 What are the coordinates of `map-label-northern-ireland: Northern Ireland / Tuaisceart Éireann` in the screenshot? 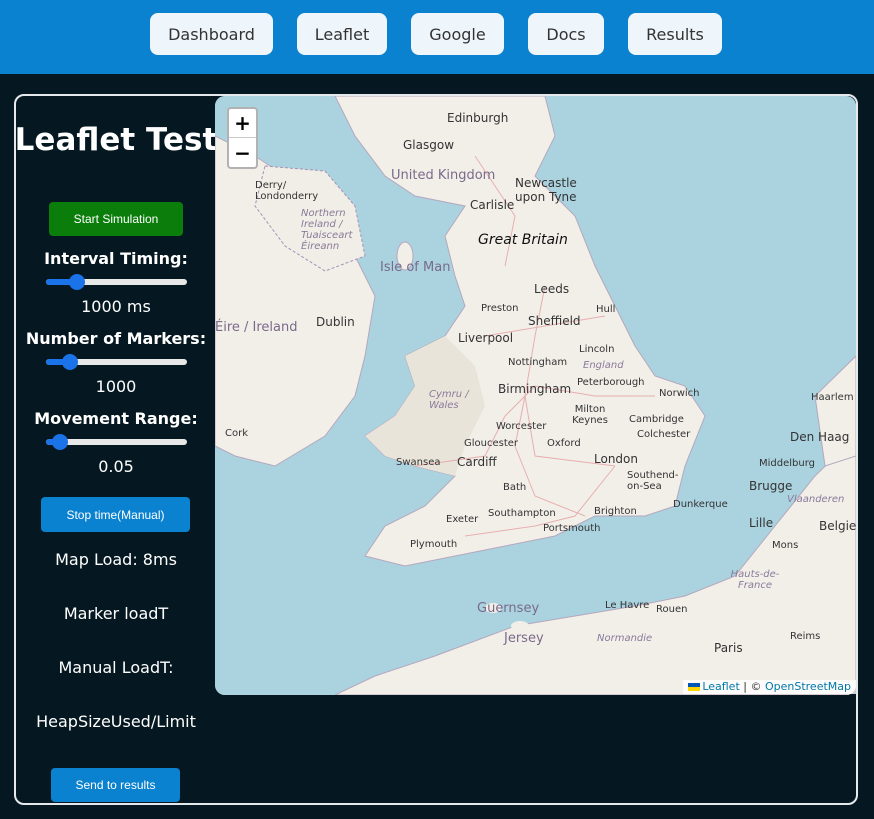 It's located at (327, 230).